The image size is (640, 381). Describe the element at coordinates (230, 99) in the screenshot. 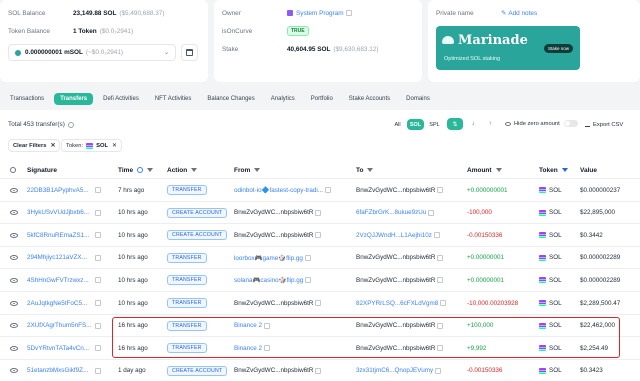

I see `tab-balance-changes: Balance Changes` at that location.